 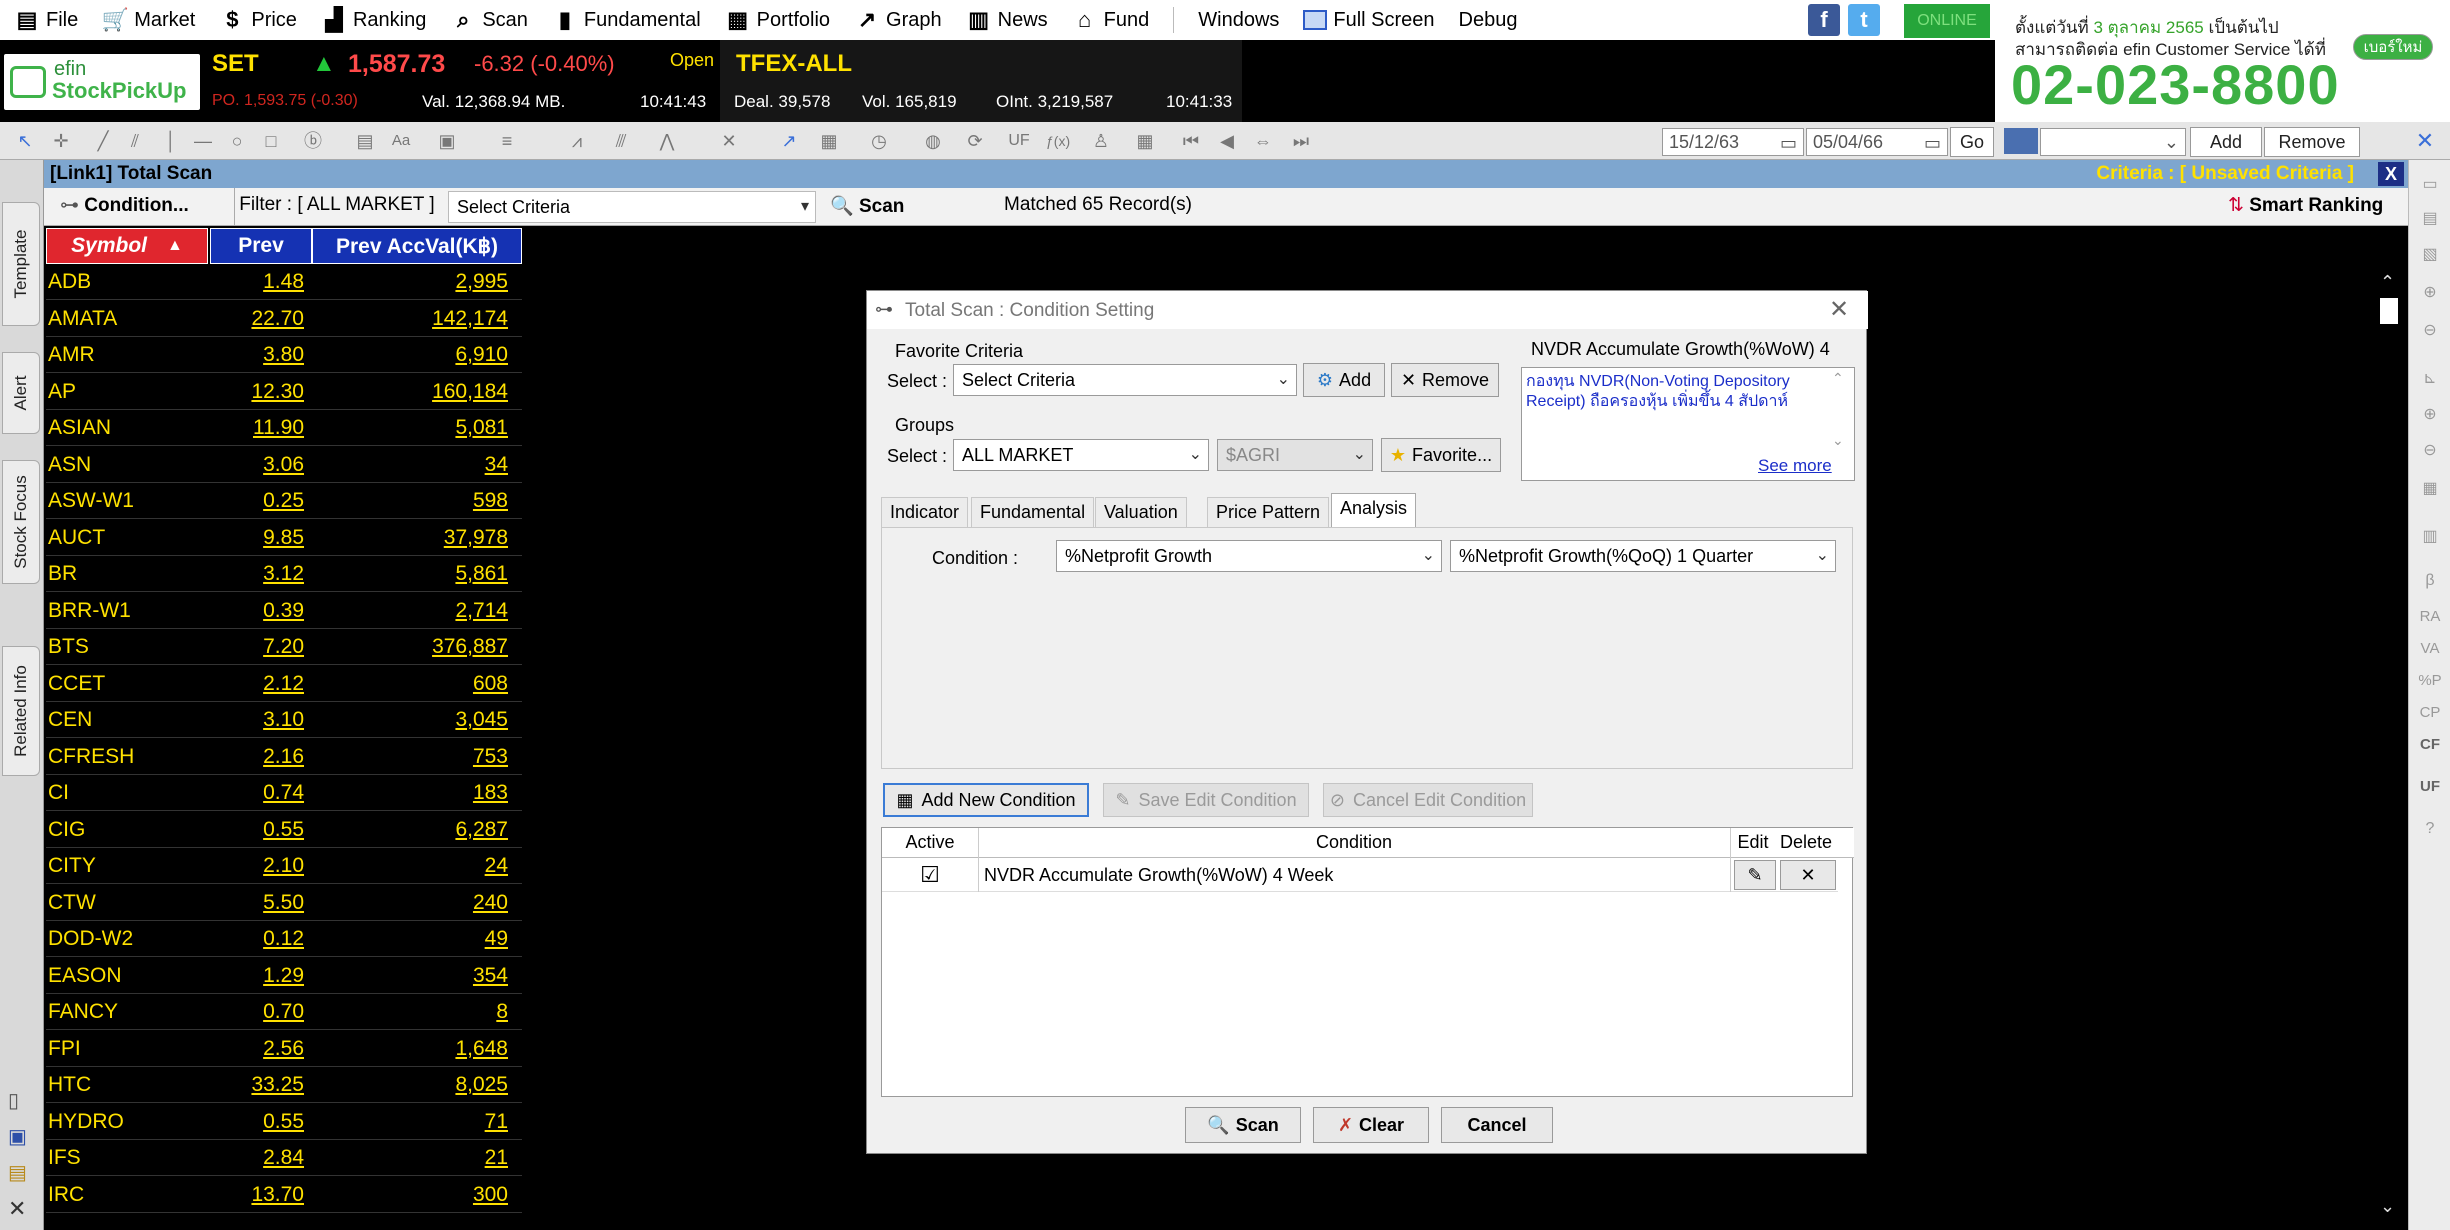 I want to click on prev-accval-cell: 6,910, so click(x=410, y=355).